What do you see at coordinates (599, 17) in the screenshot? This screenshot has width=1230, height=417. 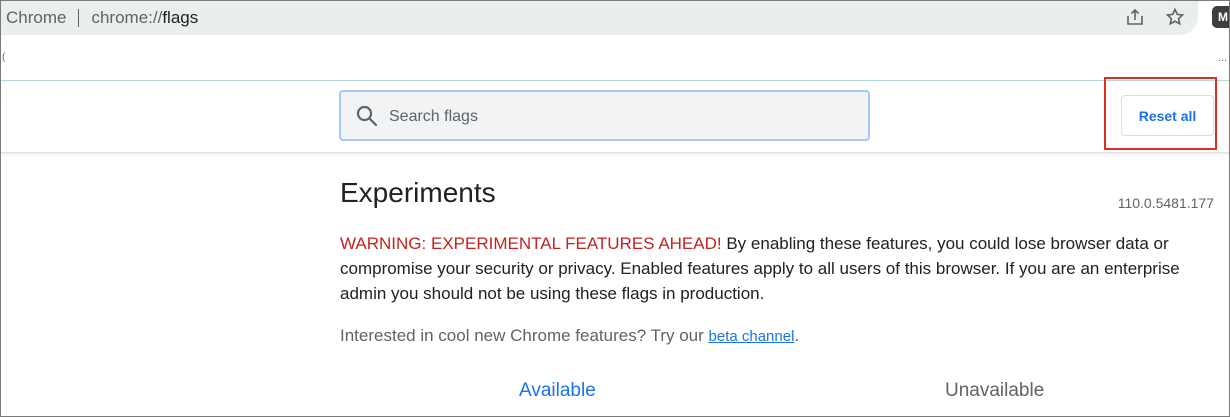 I see `address-bar: Chrome chrome://flags` at bounding box center [599, 17].